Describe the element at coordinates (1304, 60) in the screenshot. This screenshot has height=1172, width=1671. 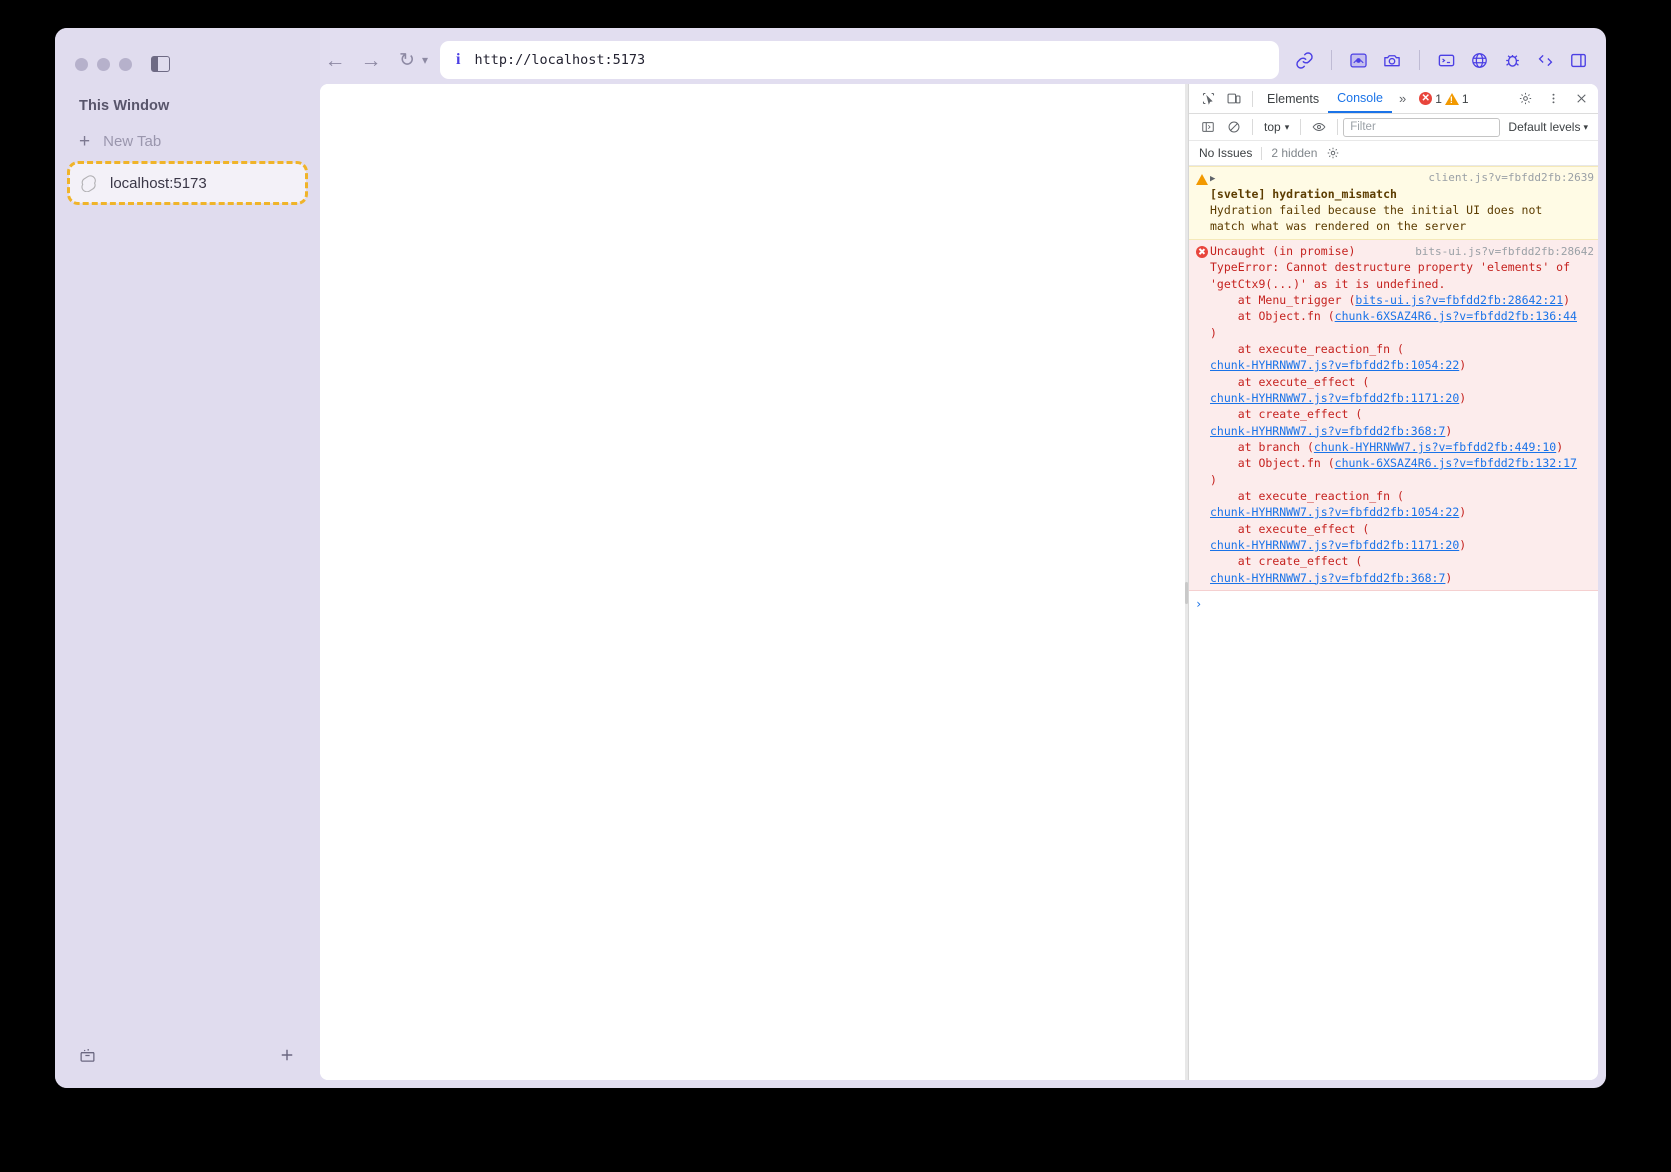
I see `link-icon` at that location.